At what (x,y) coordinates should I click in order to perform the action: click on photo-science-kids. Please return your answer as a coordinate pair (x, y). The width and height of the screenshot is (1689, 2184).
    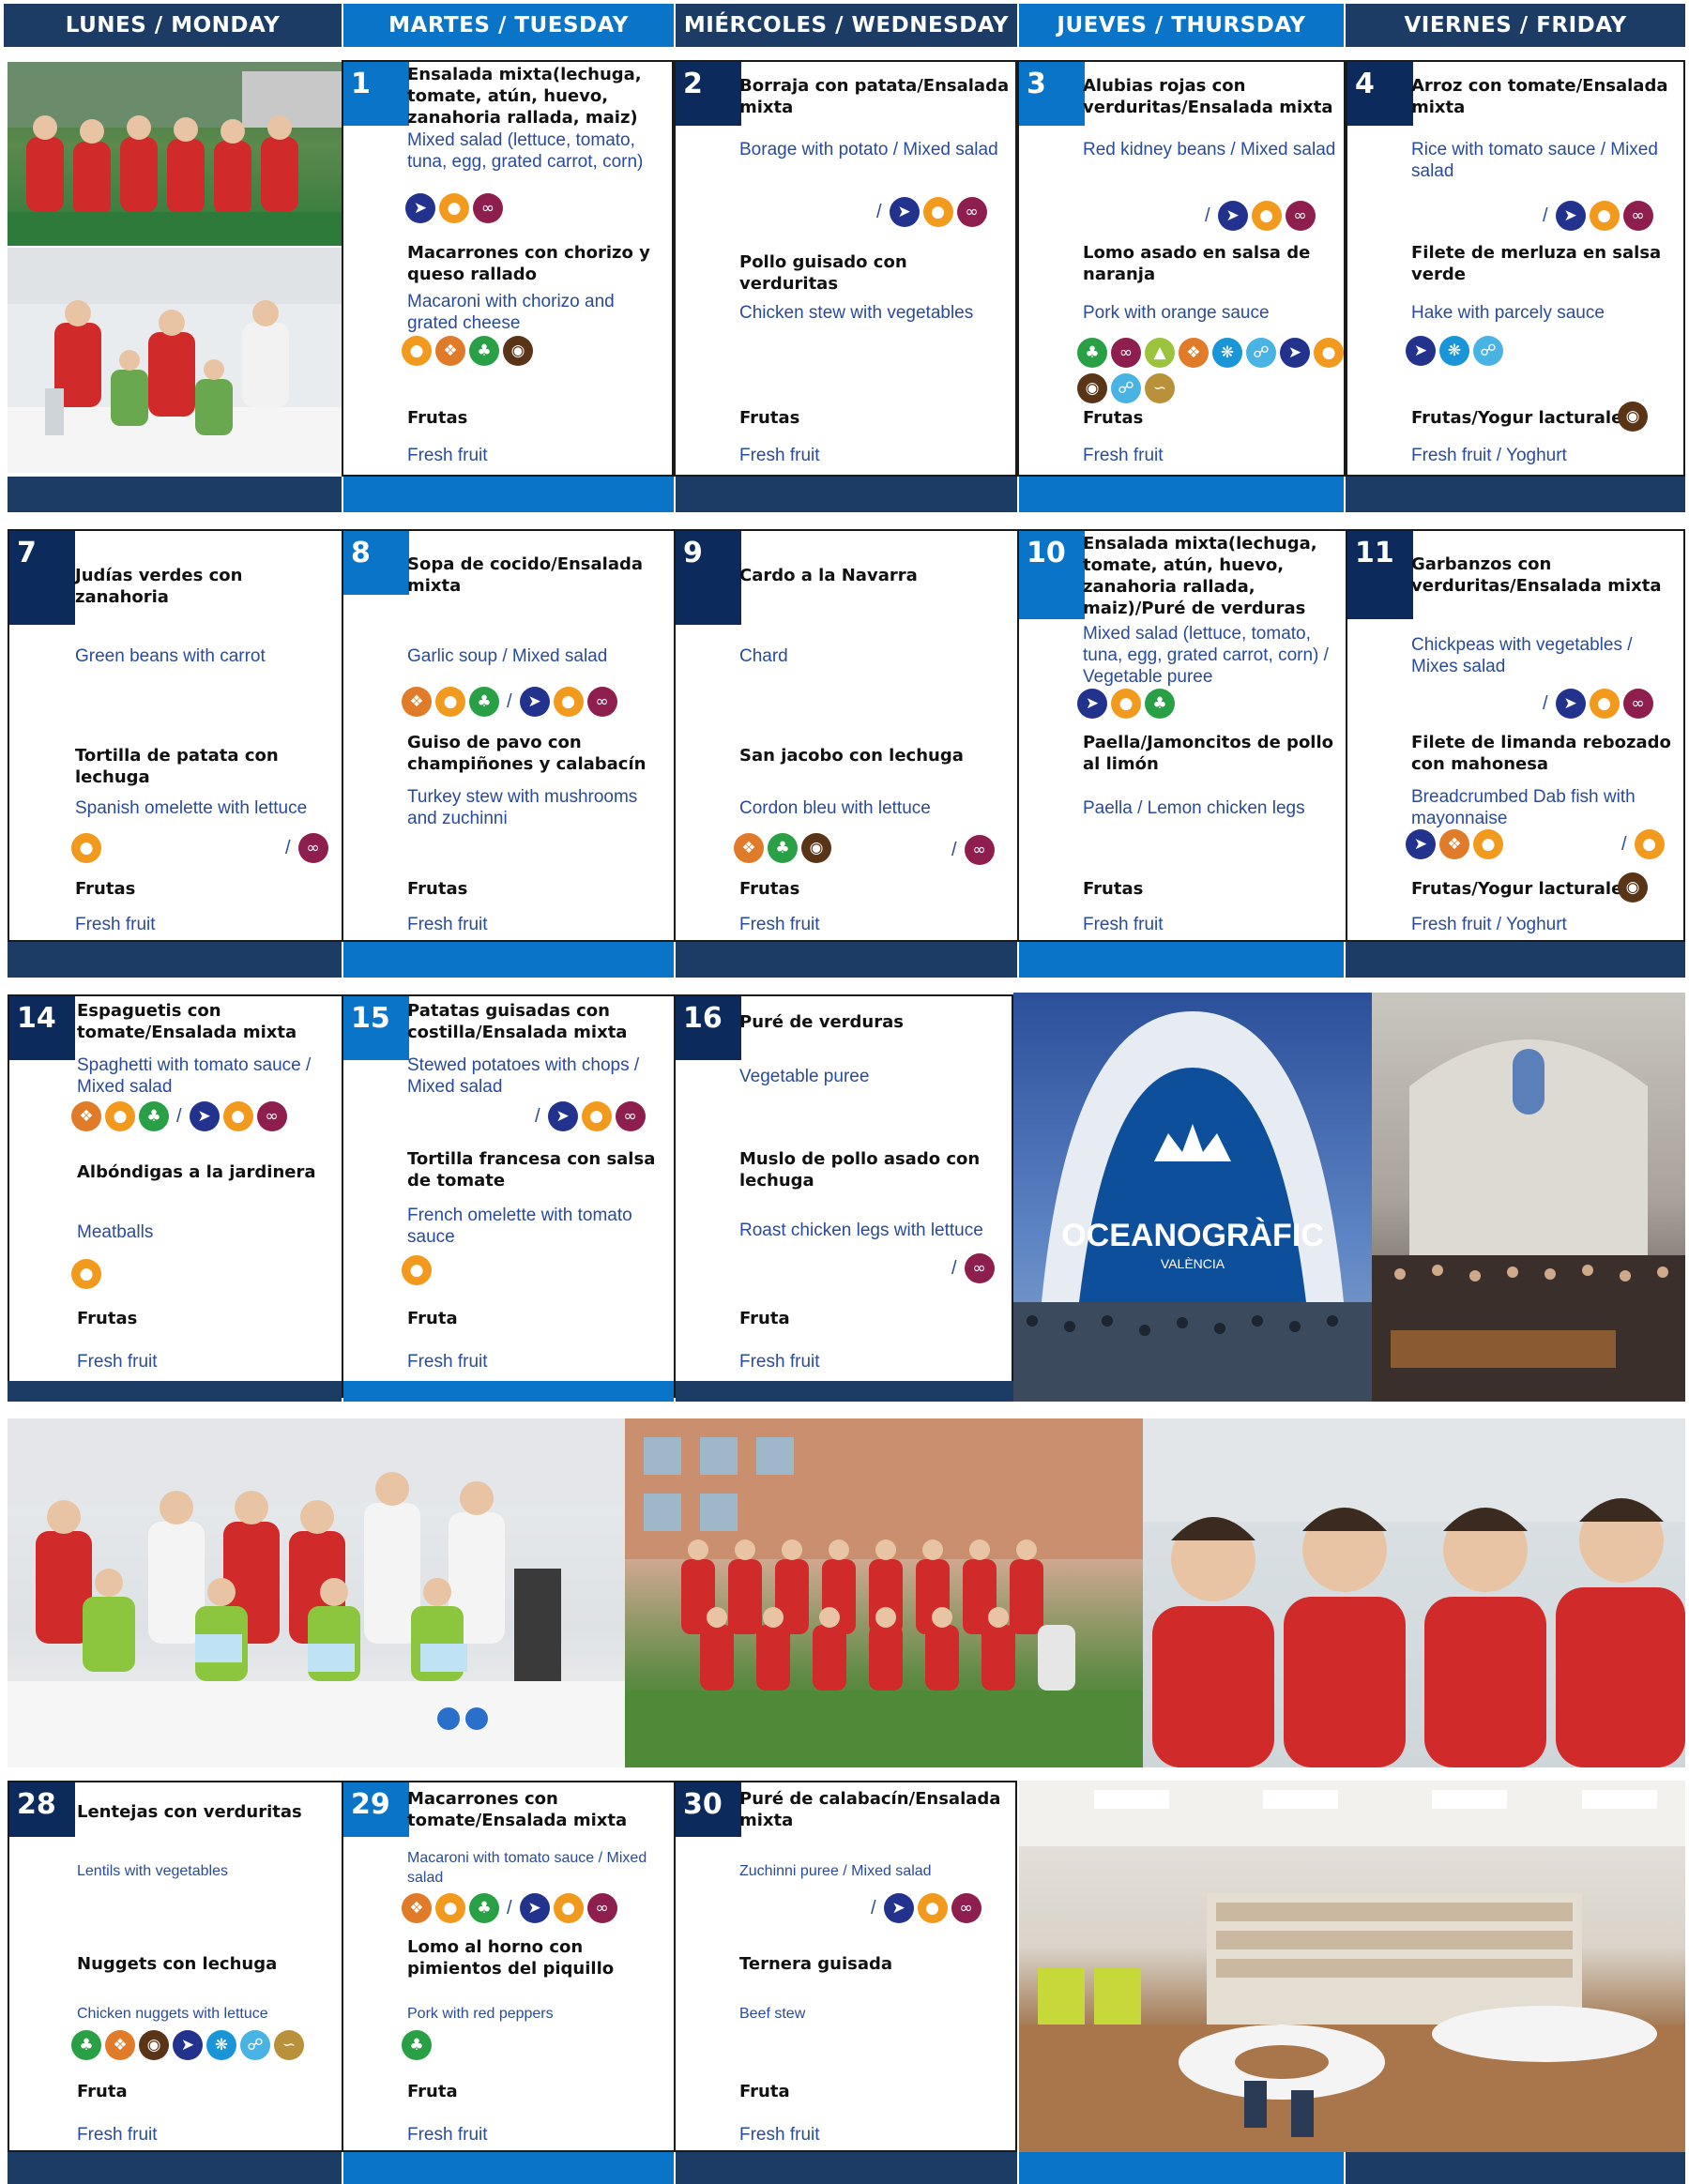
    Looking at the image, I should click on (316, 1592).